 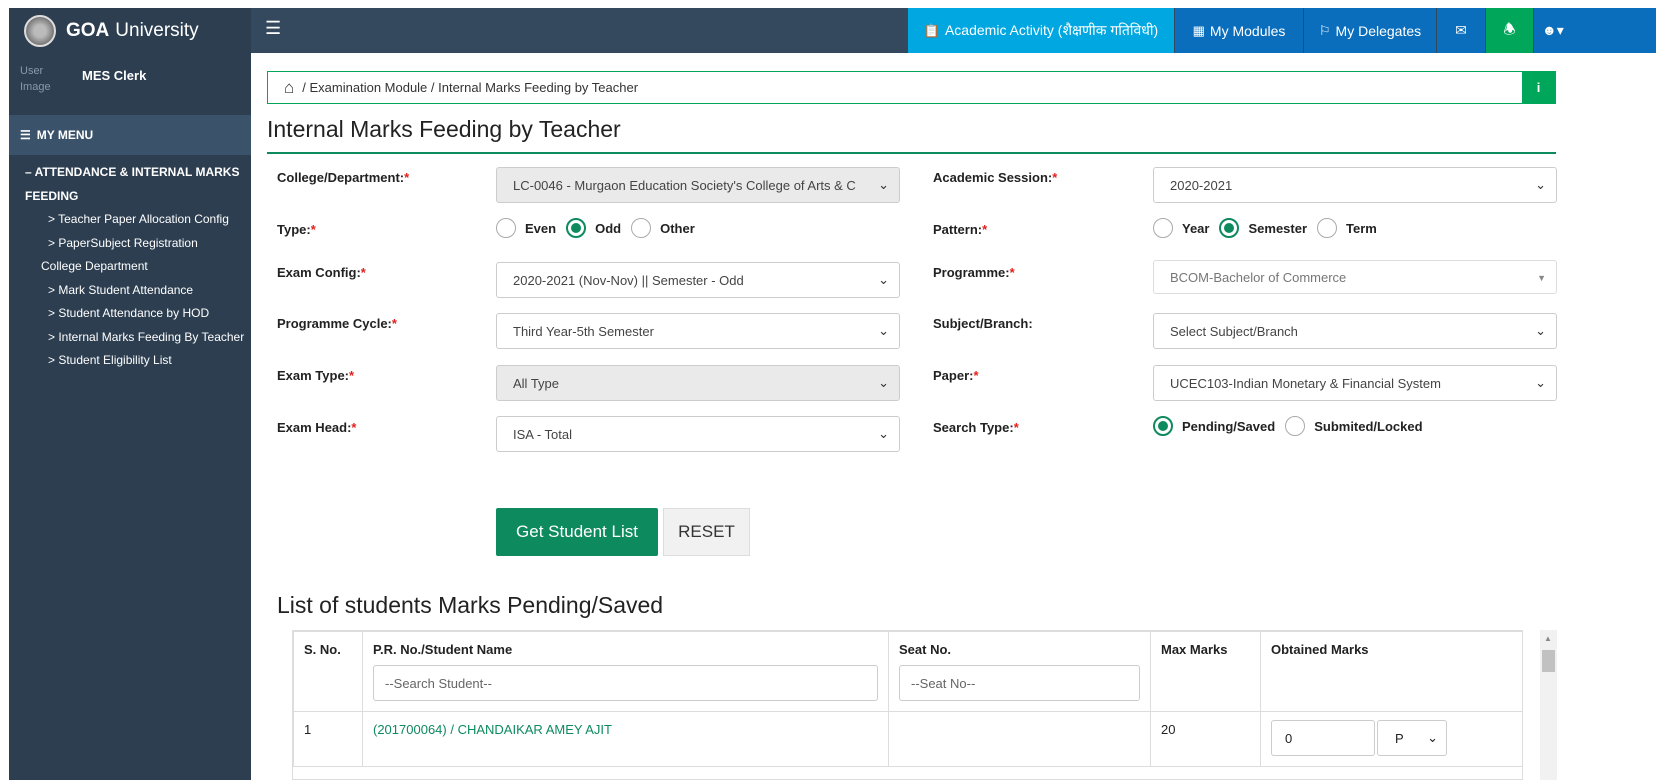 What do you see at coordinates (1509, 30) in the screenshot?
I see `bell-icon: 🕭` at bounding box center [1509, 30].